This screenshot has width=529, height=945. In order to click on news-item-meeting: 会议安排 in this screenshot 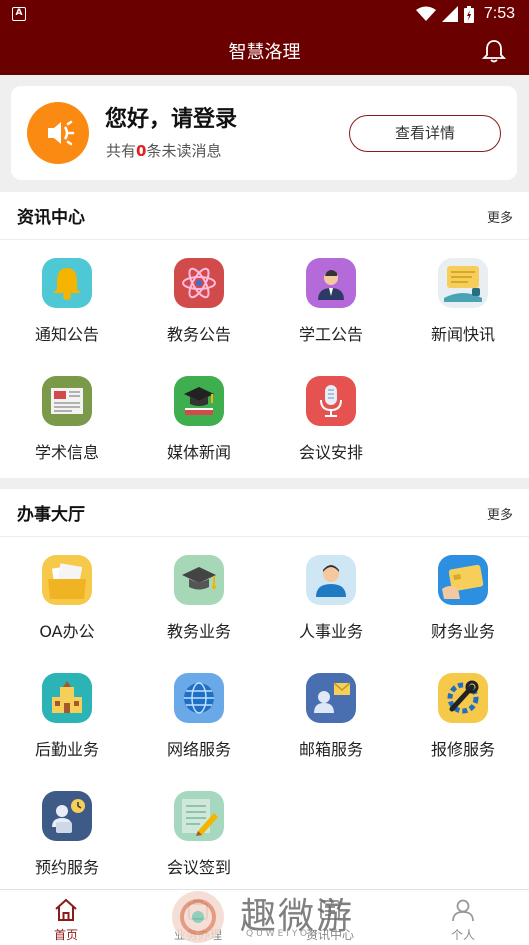, I will do `click(331, 418)`.